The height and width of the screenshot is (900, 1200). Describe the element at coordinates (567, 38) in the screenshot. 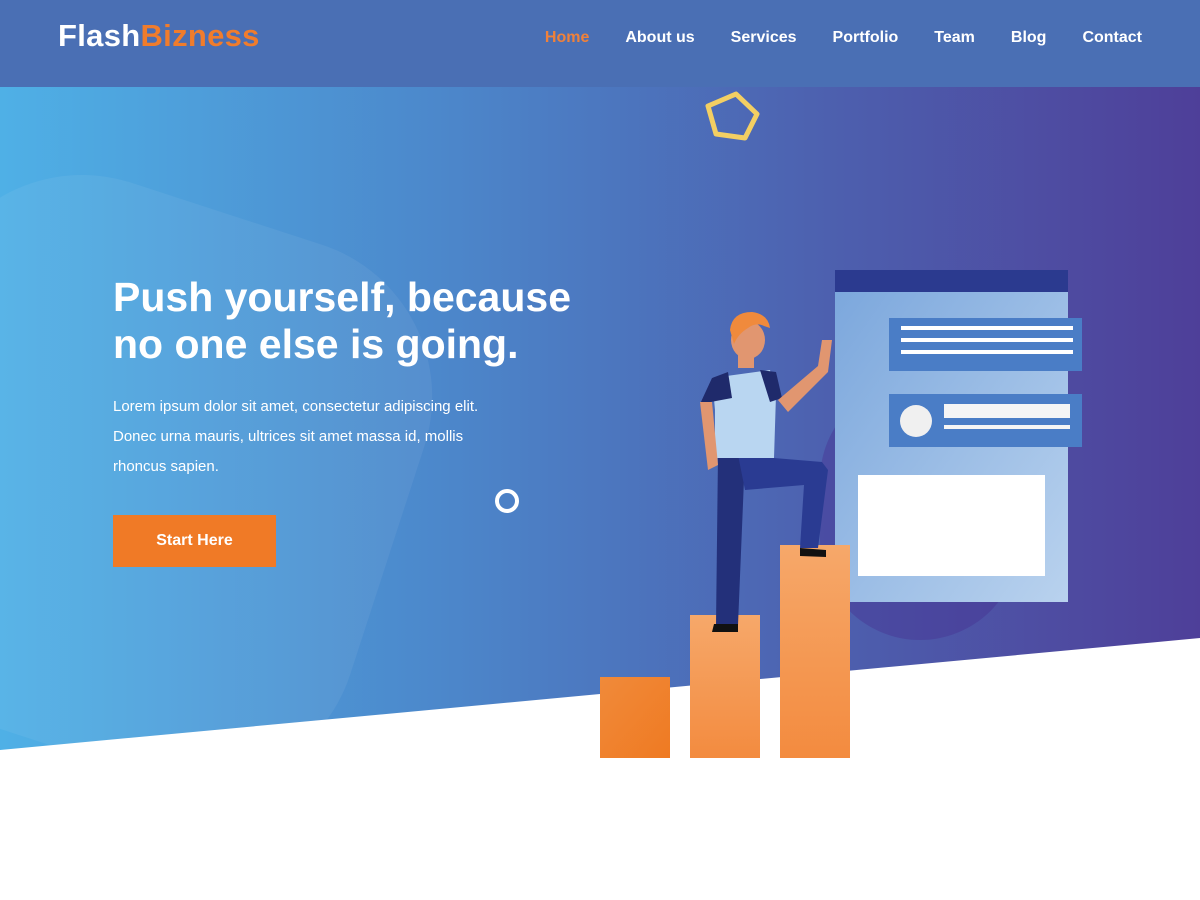

I see `nav-link-home: Home` at that location.